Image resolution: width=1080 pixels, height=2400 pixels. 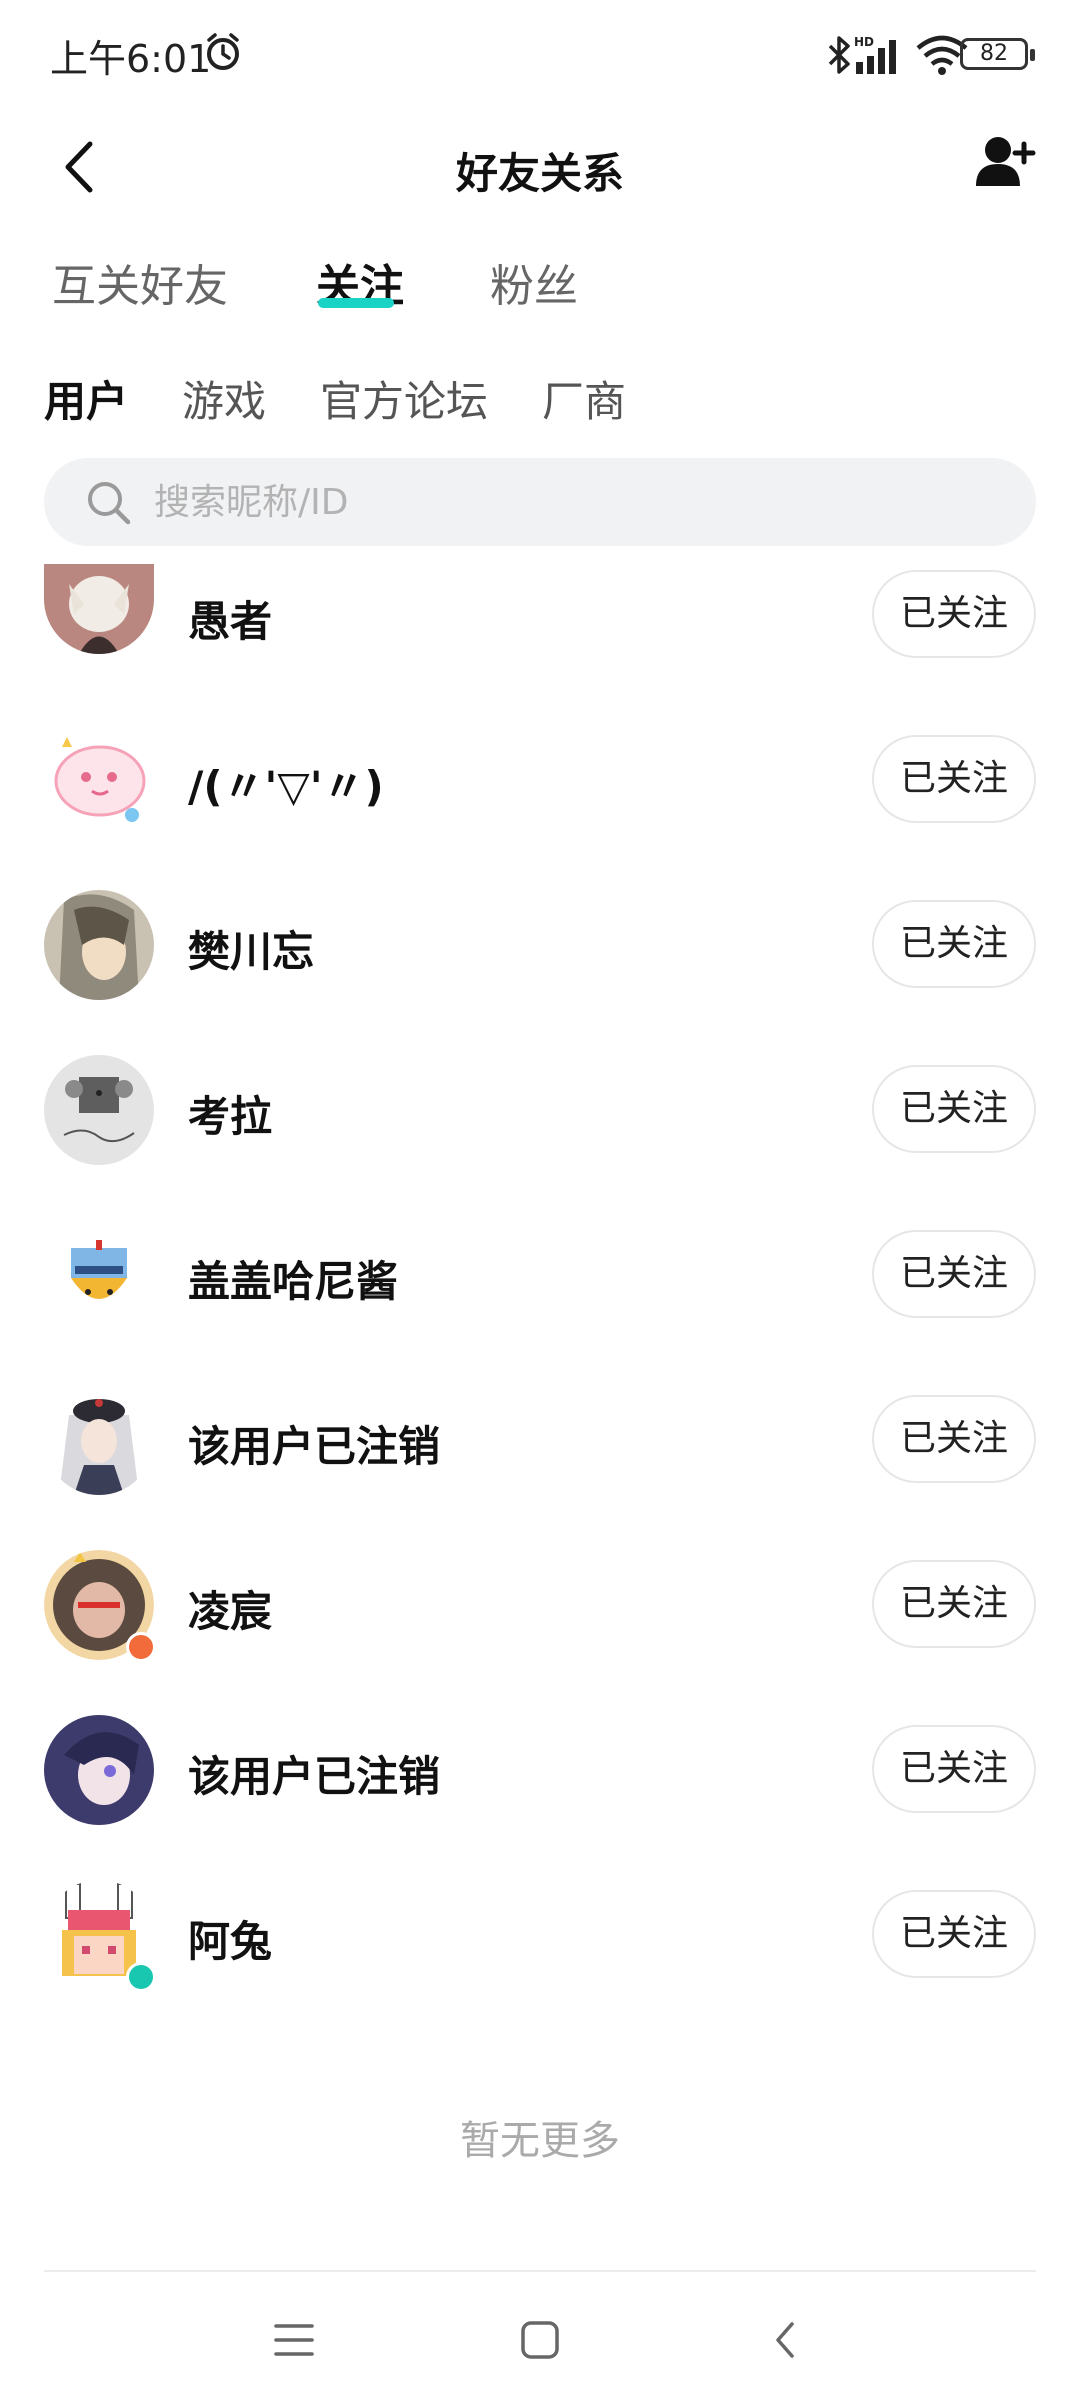 I want to click on username: 盖盖哈尼酱, so click(x=293, y=1281).